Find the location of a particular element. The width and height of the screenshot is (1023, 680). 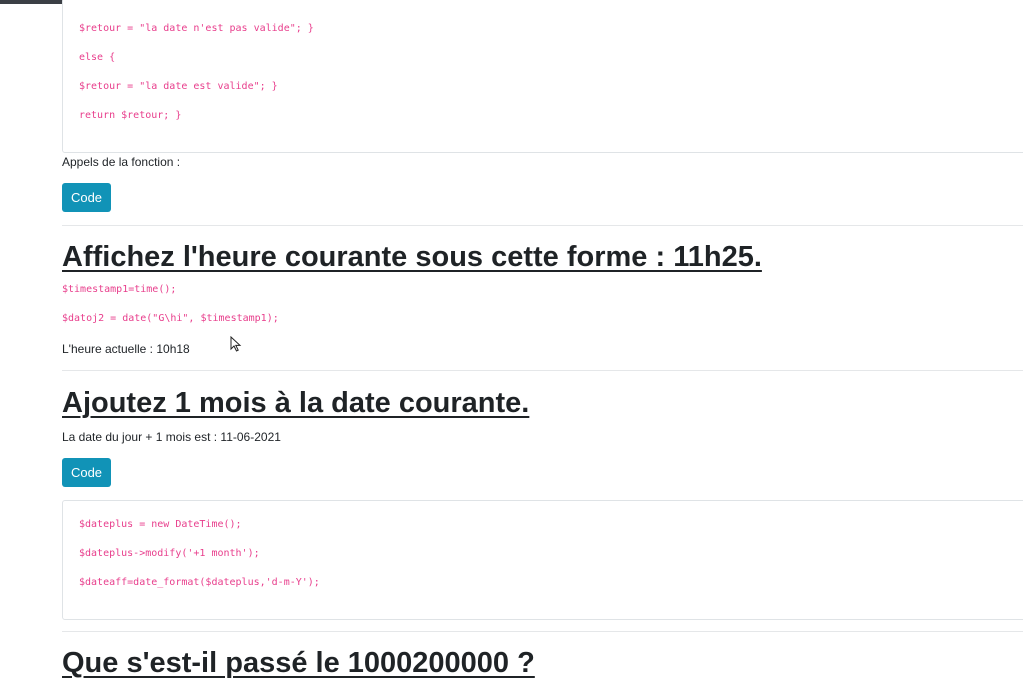

code-line: $retour = "la date n'est pas valide"; } is located at coordinates (196, 28).